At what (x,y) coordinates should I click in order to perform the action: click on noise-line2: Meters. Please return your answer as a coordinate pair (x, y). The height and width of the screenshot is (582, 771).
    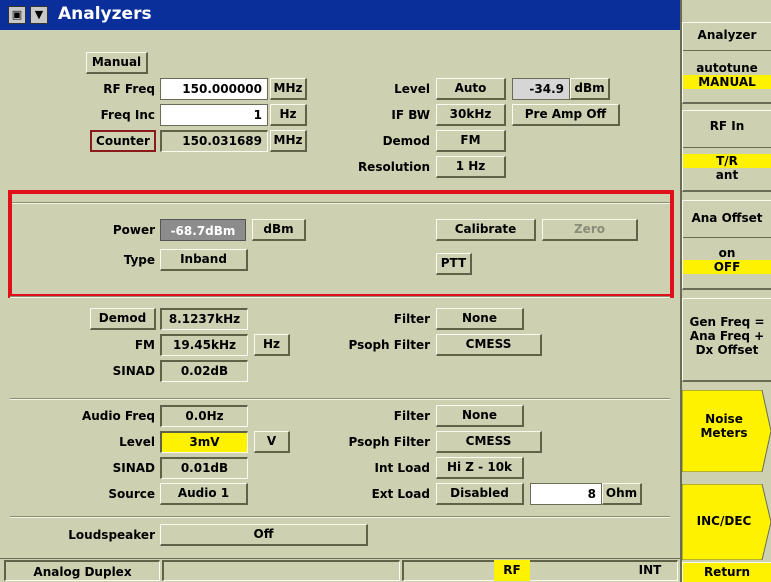
    Looking at the image, I should click on (724, 433).